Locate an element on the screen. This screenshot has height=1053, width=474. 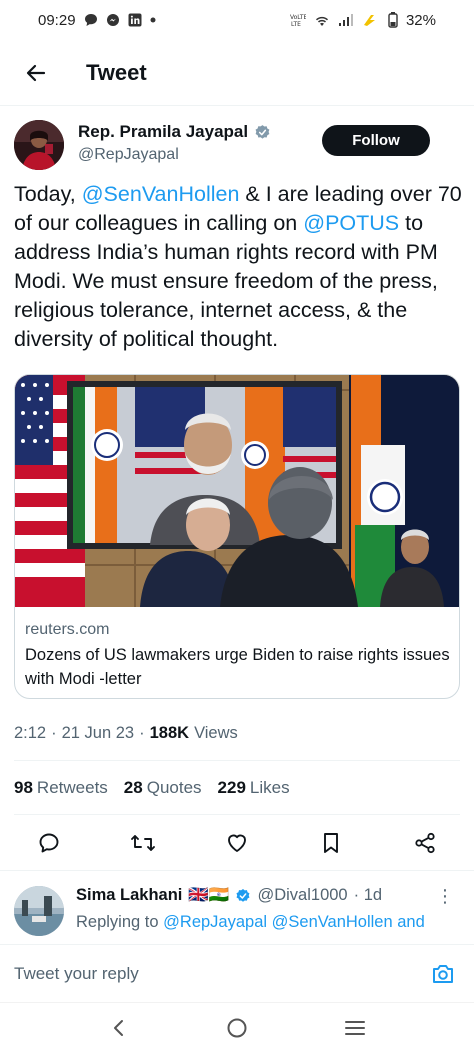
reply-composer is located at coordinates (237, 973).